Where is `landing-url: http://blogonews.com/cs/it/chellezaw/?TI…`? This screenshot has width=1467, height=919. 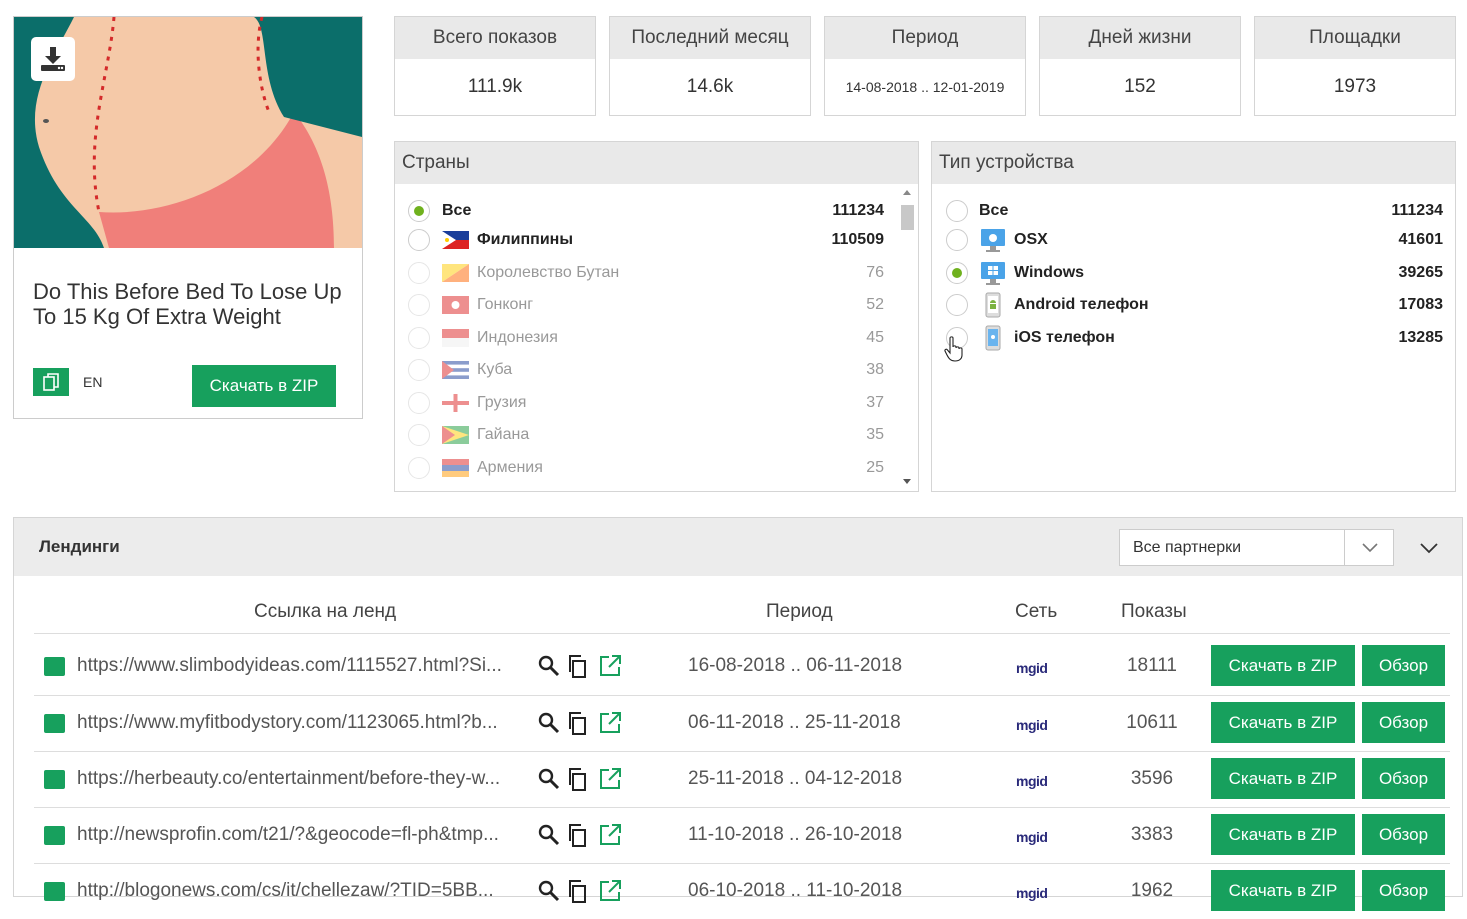 landing-url: http://blogonews.com/cs/it/chellezaw/?TI… is located at coordinates (304, 891).